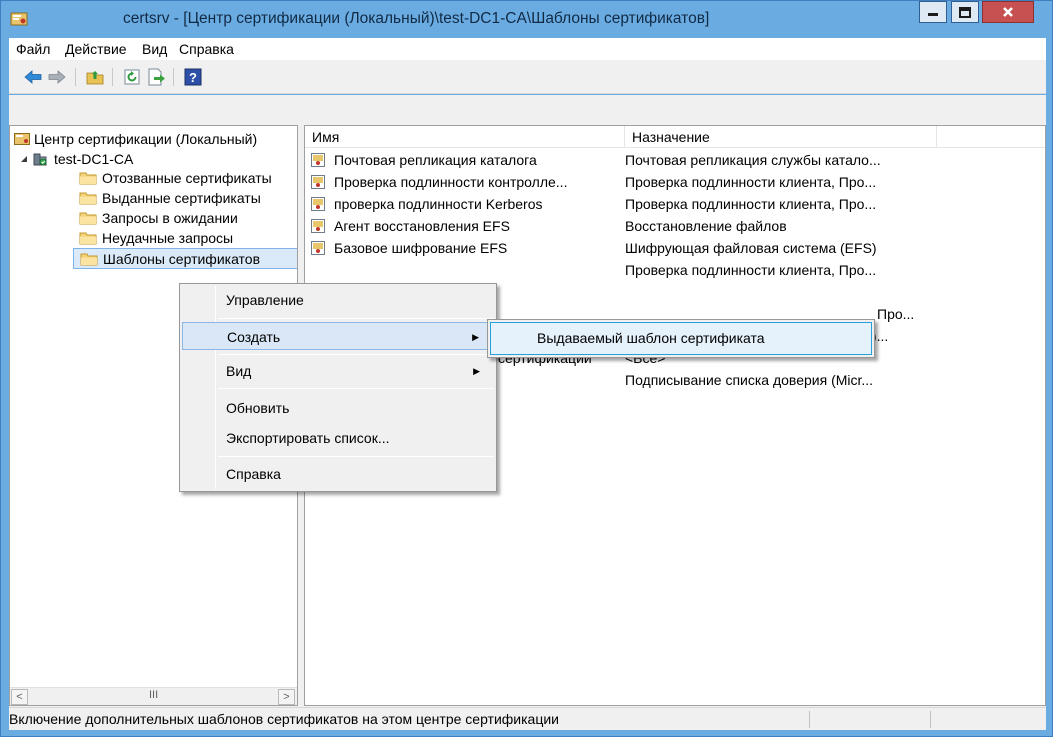 Image resolution: width=1053 pixels, height=737 pixels. Describe the element at coordinates (422, 226) in the screenshot. I see `template-name: Агент восстановления EFS` at that location.